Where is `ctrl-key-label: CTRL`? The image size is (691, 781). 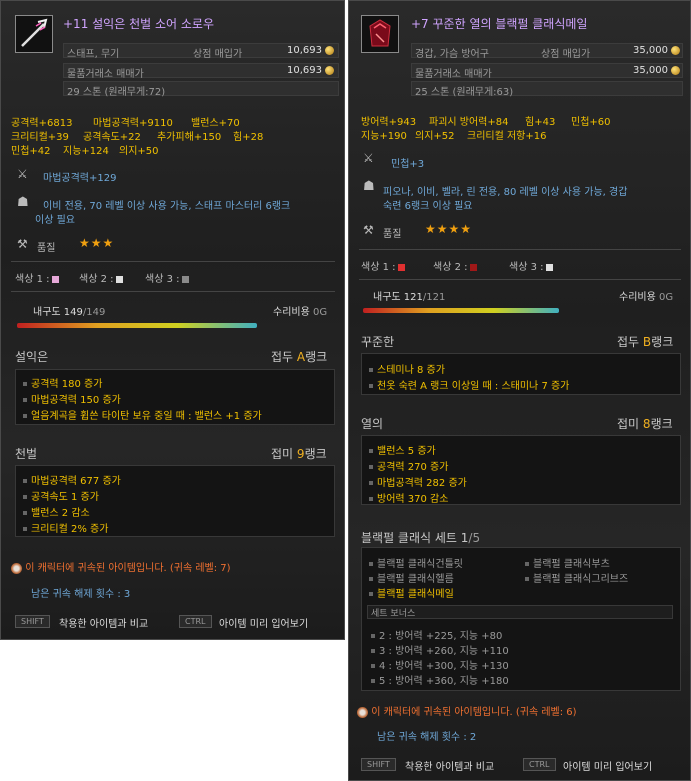 ctrl-key-label: CTRL is located at coordinates (539, 764).